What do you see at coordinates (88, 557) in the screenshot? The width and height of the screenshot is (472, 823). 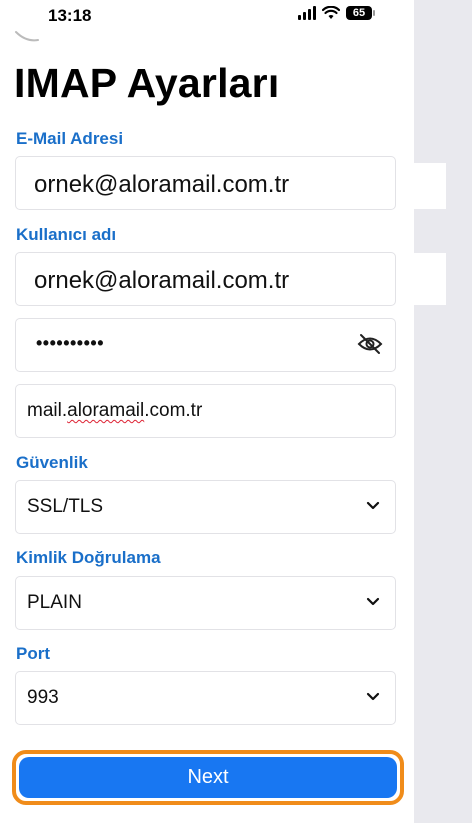 I see `auth-label: Kimlik Doğrulama` at bounding box center [88, 557].